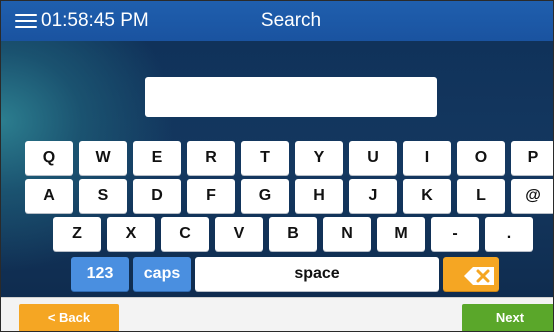 This screenshot has height=332, width=554. What do you see at coordinates (509, 234) in the screenshot?
I see `key-period: .` at bounding box center [509, 234].